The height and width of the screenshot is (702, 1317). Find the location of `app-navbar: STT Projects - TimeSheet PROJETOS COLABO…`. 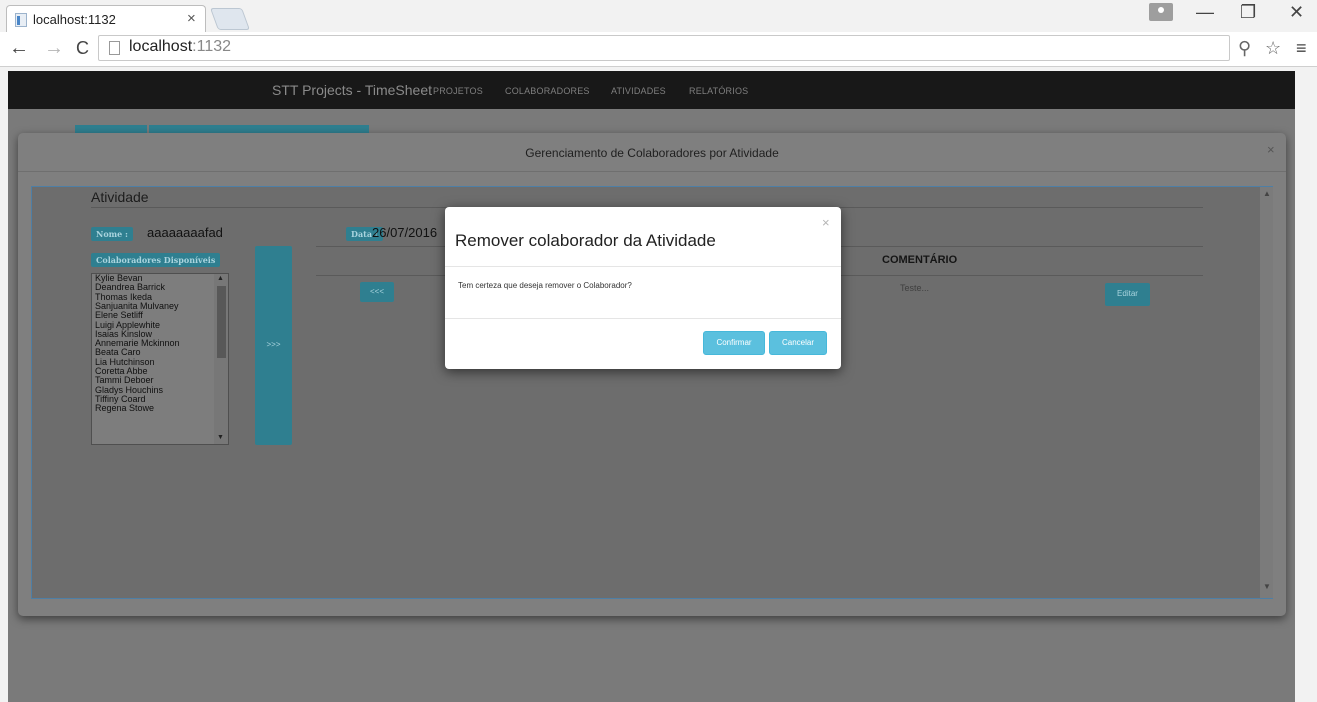

app-navbar: STT Projects - TimeSheet PROJETOS COLABO… is located at coordinates (651, 90).